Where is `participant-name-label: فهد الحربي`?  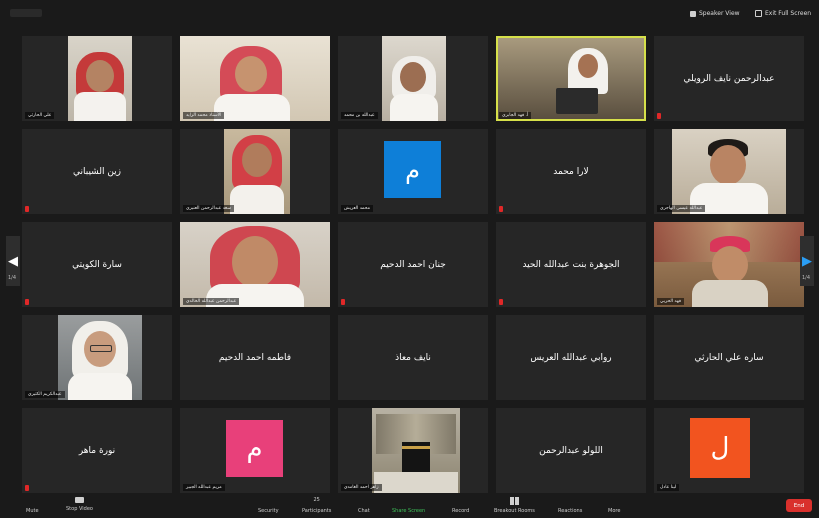 participant-name-label: فهد الحربي is located at coordinates (671, 301).